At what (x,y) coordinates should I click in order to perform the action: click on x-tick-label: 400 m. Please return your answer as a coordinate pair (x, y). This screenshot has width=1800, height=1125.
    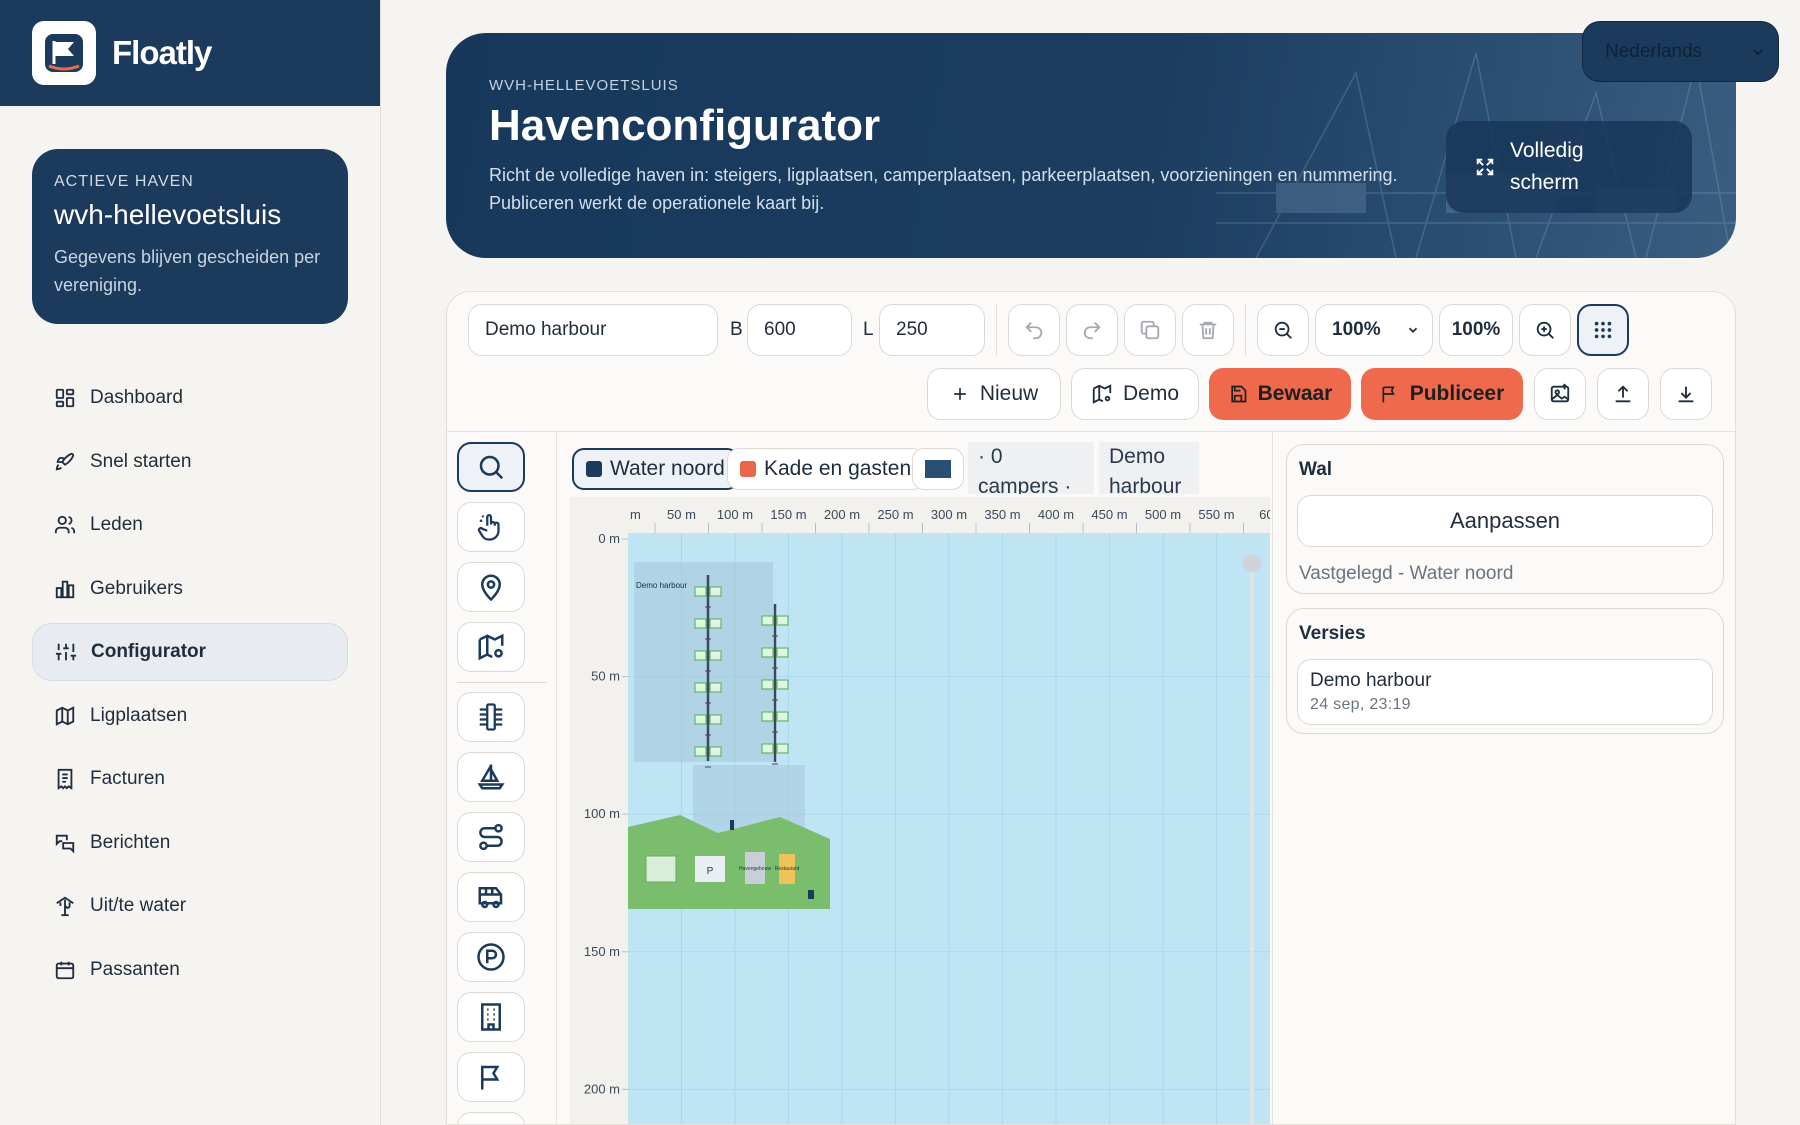
    Looking at the image, I should click on (1056, 514).